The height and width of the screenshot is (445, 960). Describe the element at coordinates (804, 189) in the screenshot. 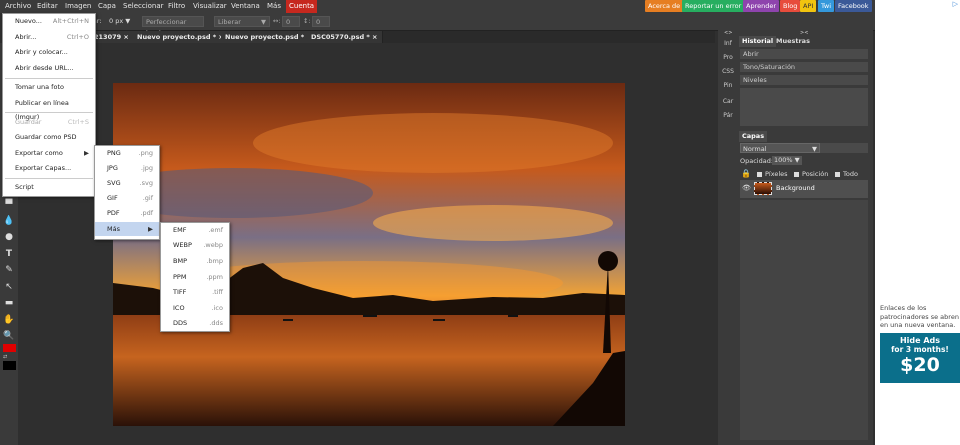

I see `layer-row: 👁 Background` at that location.